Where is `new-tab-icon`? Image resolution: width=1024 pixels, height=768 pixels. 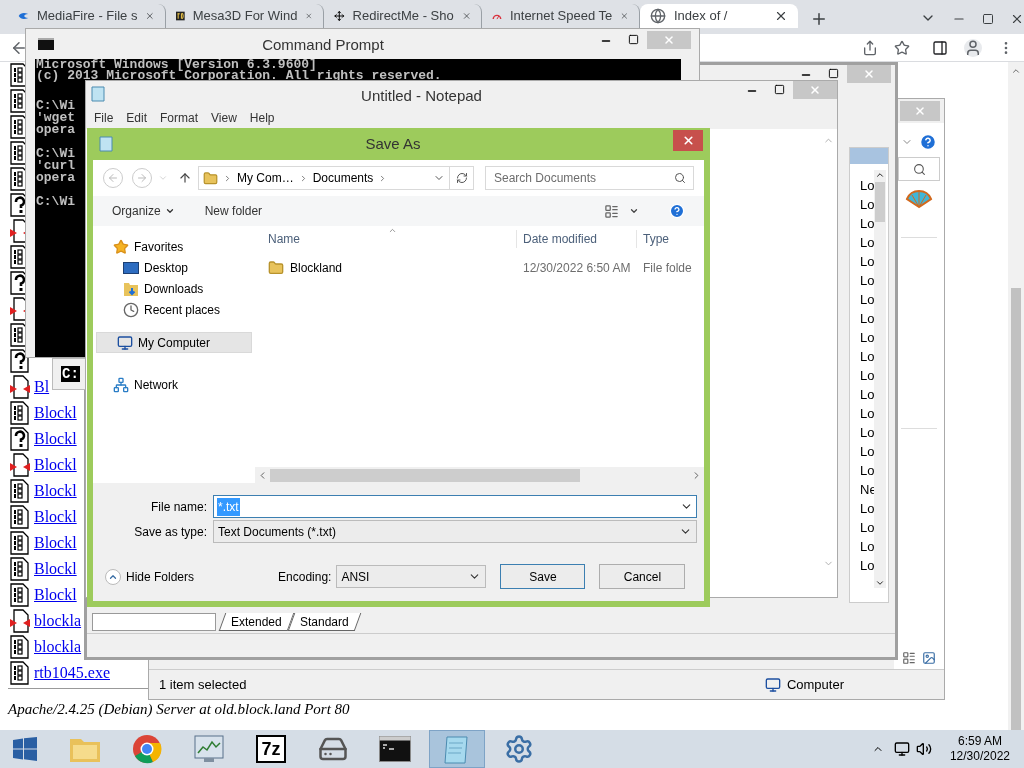
new-tab-icon is located at coordinates (819, 19).